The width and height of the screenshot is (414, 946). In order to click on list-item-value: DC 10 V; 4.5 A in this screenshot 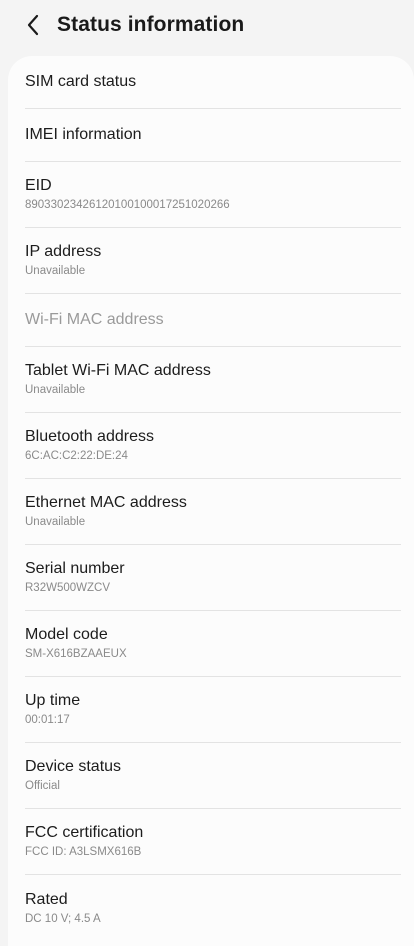, I will do `click(63, 918)`.